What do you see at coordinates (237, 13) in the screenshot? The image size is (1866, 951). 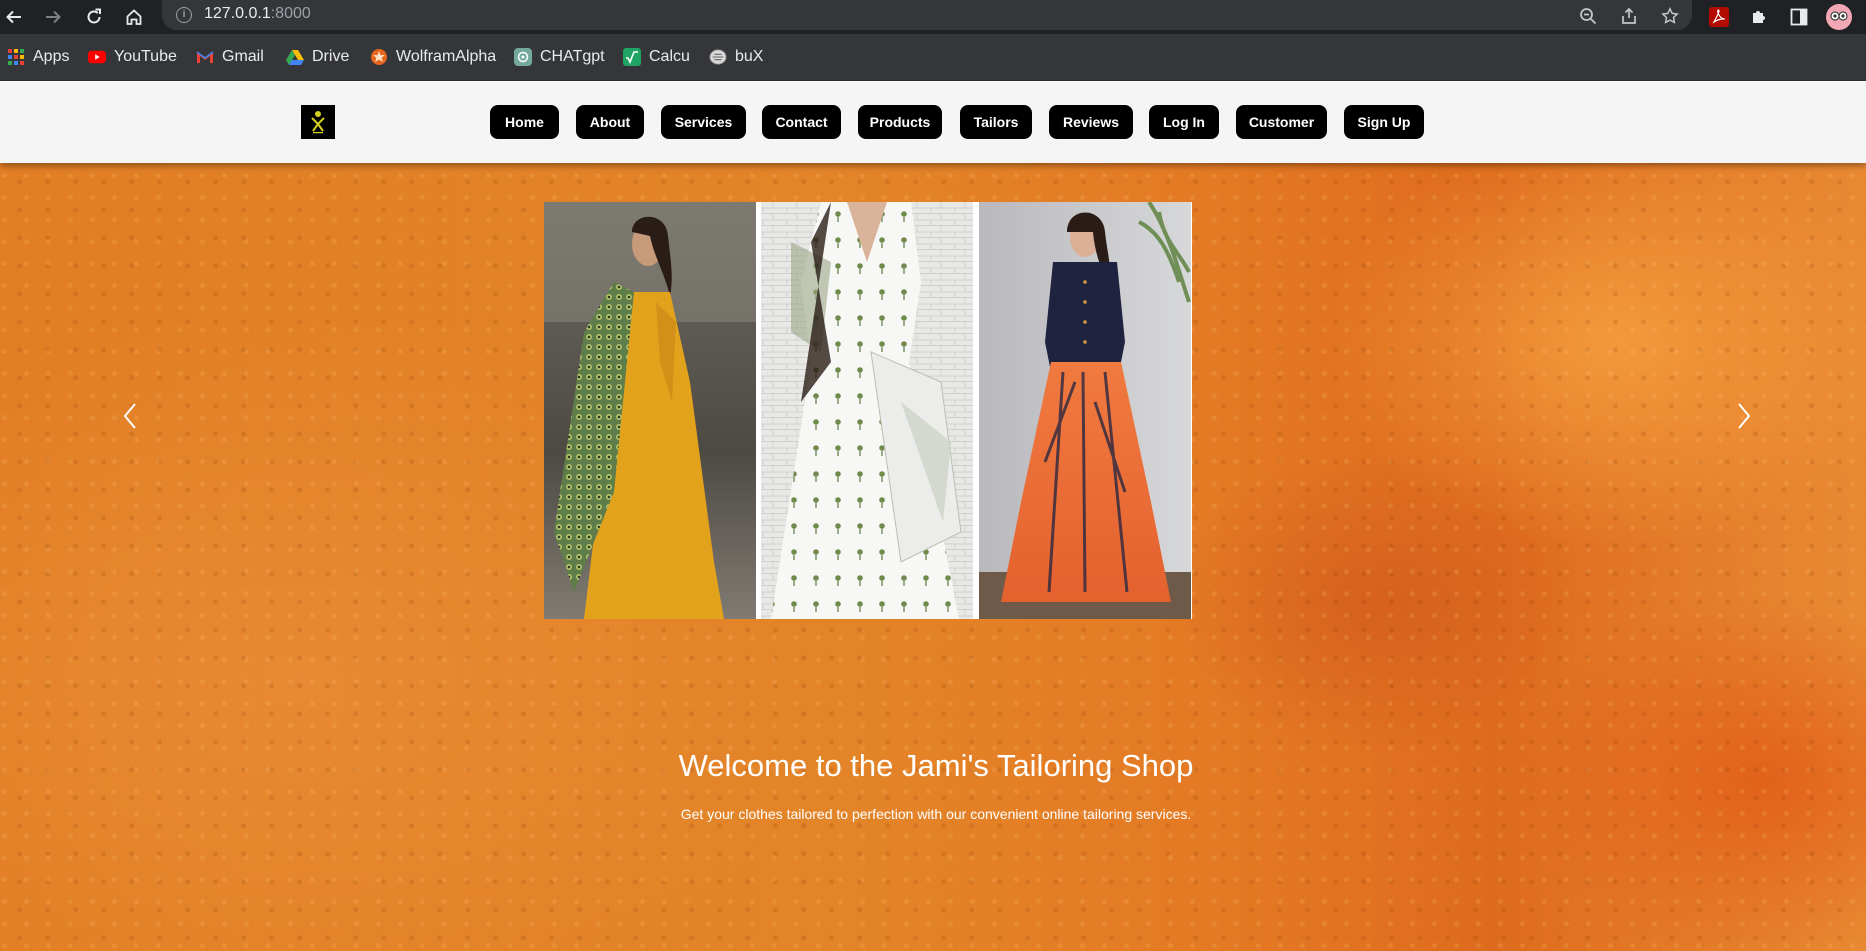 I see `url-host: 127.0.0.1` at bounding box center [237, 13].